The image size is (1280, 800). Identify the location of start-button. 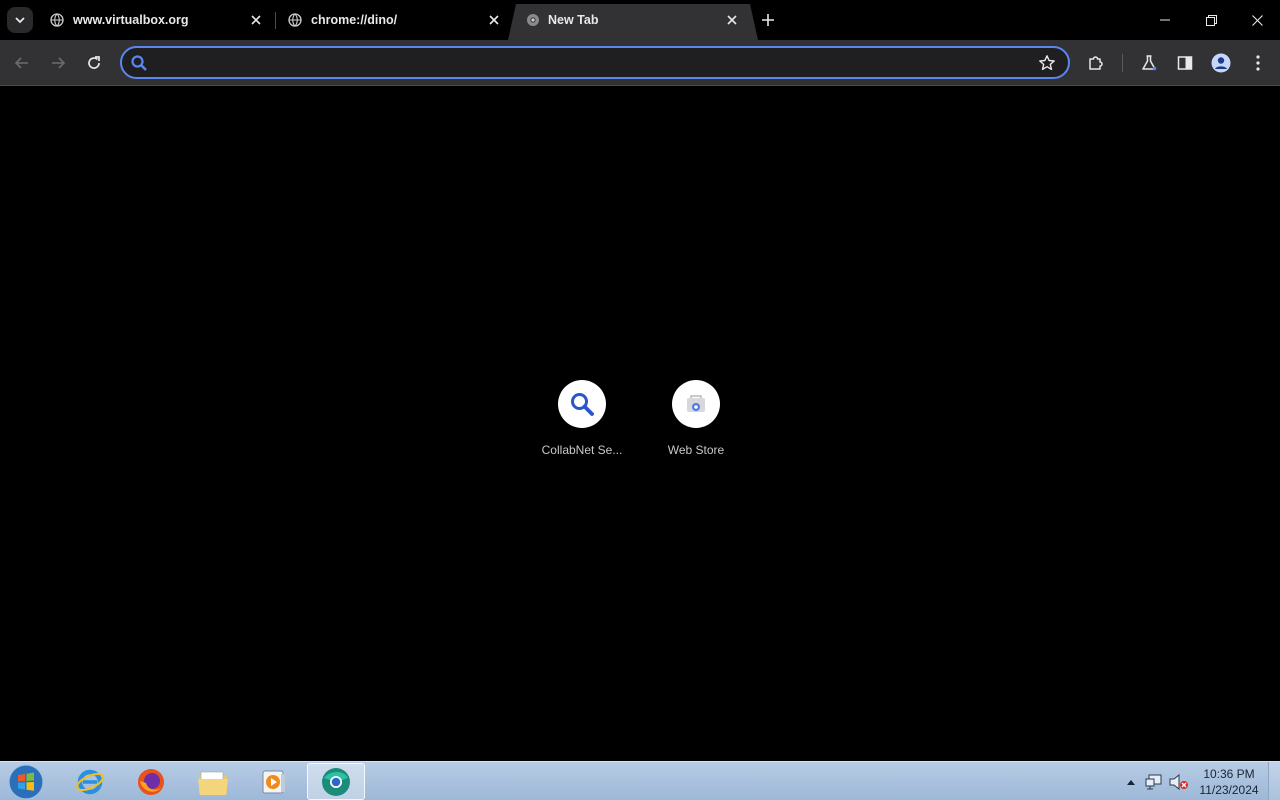
(26, 781).